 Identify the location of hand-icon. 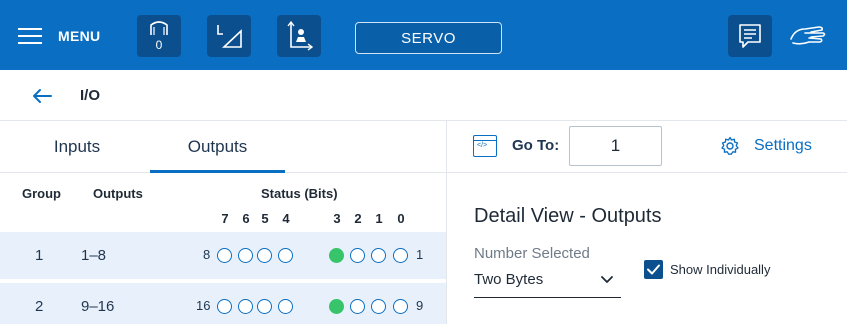
(808, 35).